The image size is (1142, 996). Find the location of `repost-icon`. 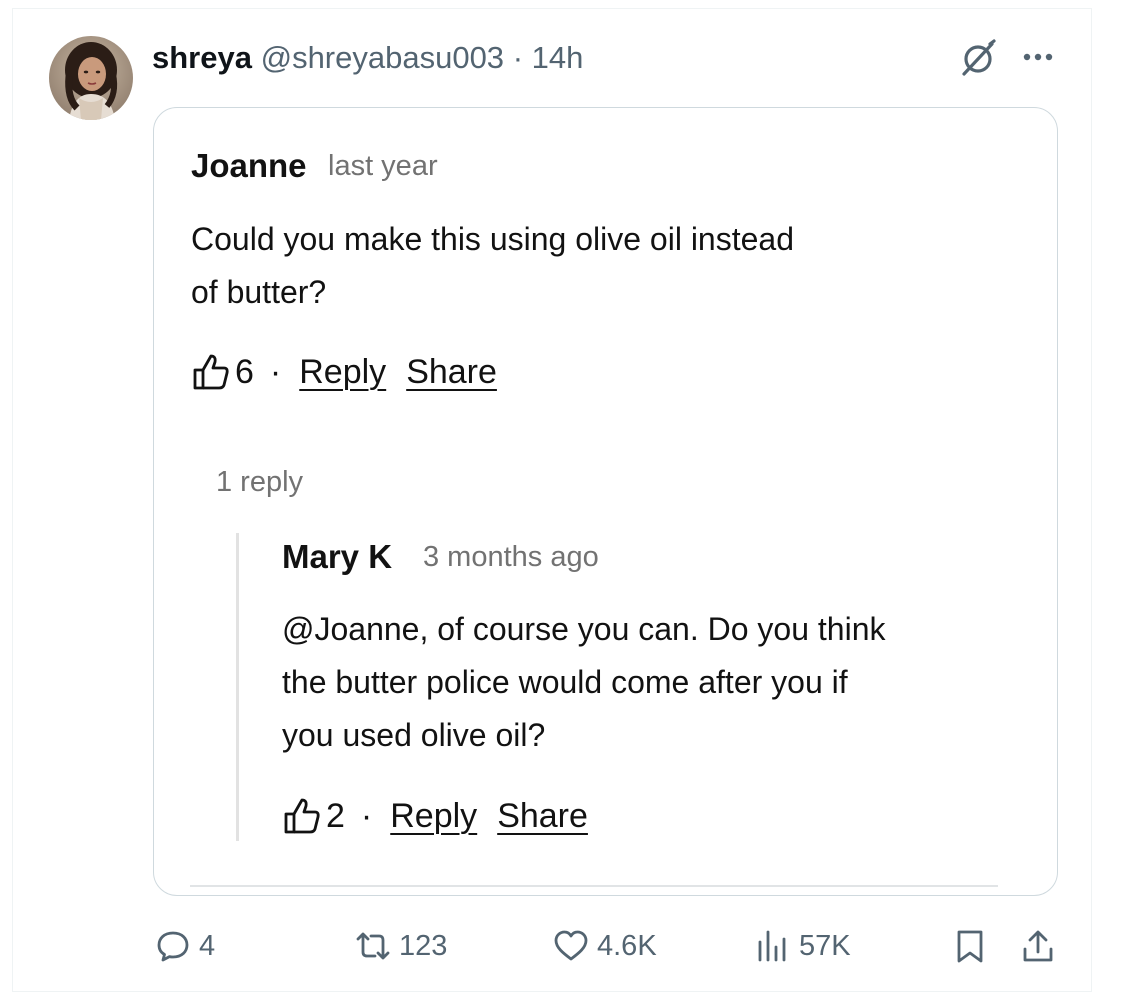

repost-icon is located at coordinates (373, 946).